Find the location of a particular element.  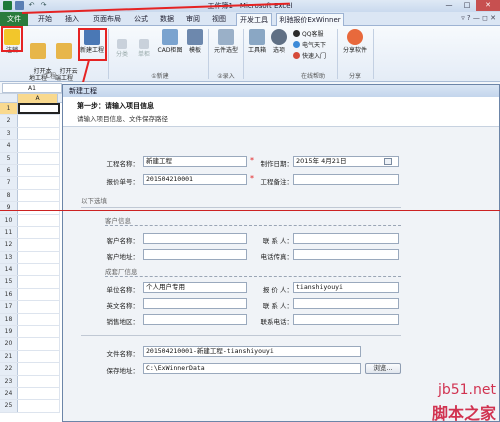

row-number: 15 is located at coordinates (9, 282).